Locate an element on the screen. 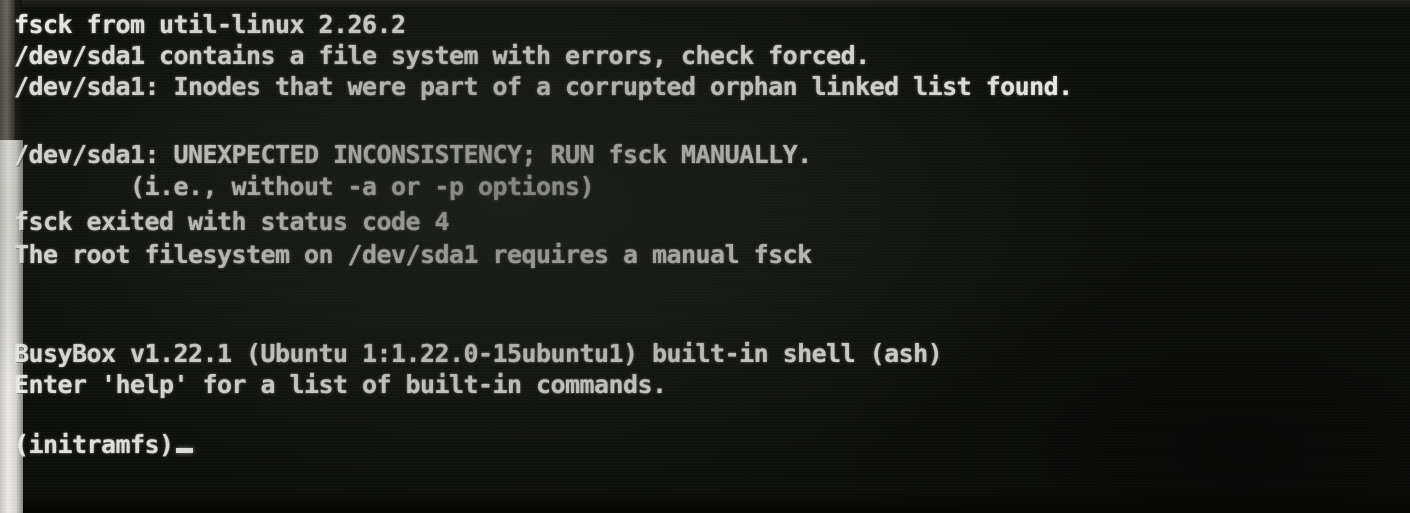 The image size is (1410, 513). monitor-bezel-left-upper is located at coordinates (7, 76).